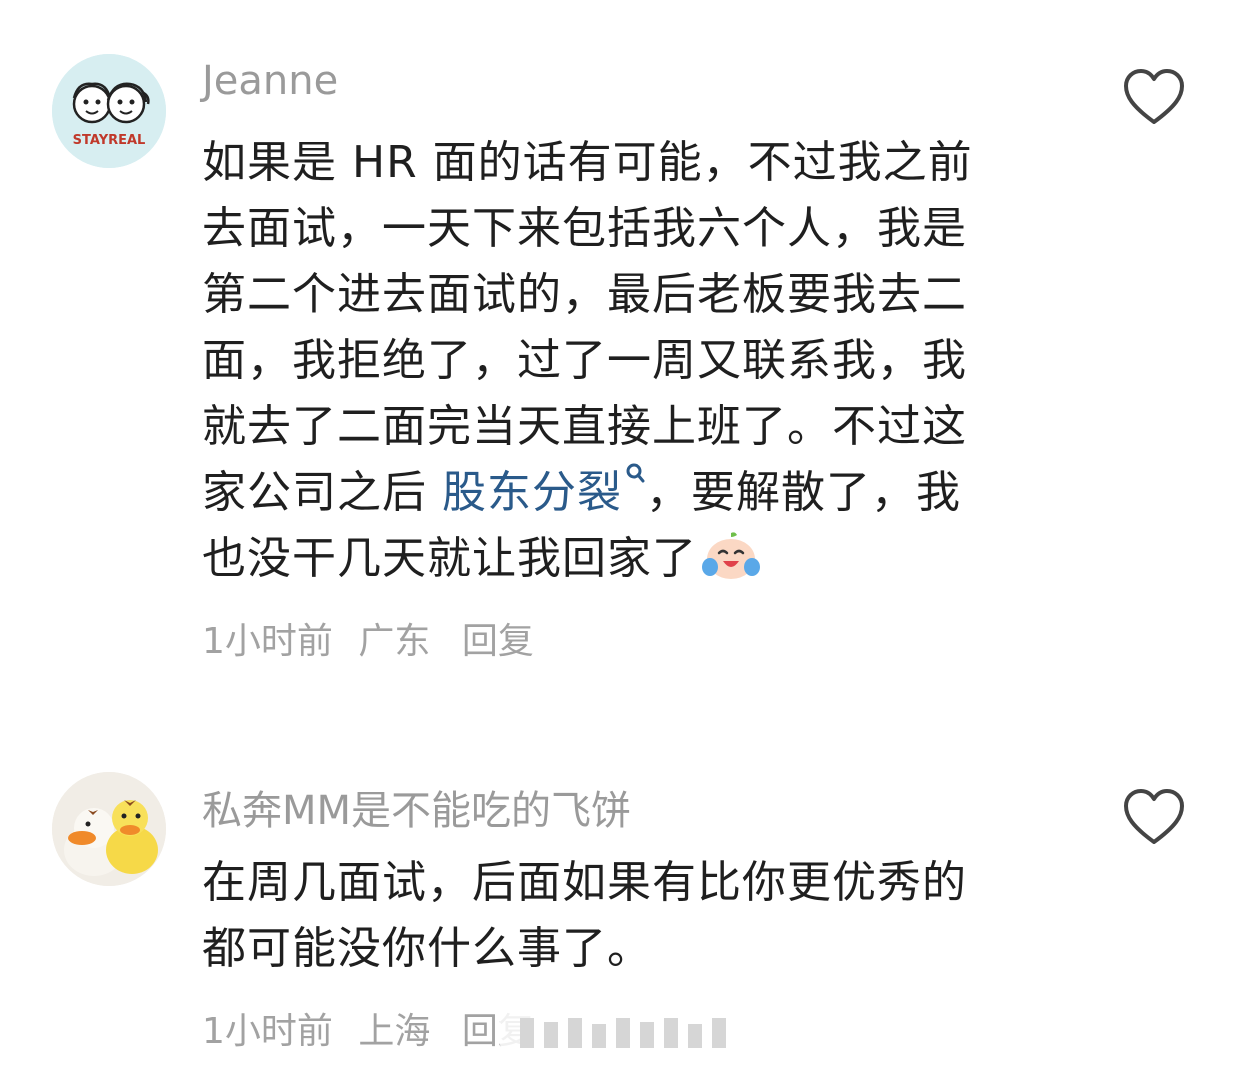  I want to click on comment-meta: 1小时前 上海 回复, so click(375, 1028).